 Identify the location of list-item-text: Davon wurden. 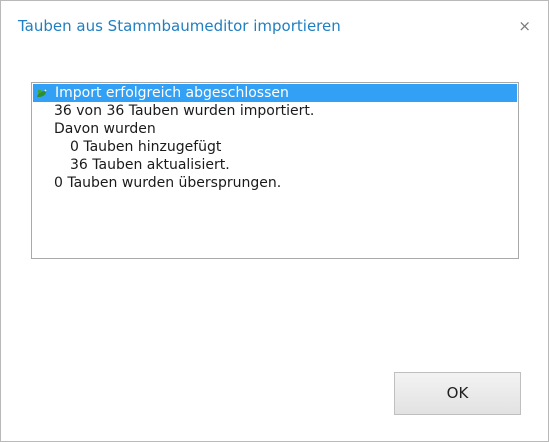
(105, 129).